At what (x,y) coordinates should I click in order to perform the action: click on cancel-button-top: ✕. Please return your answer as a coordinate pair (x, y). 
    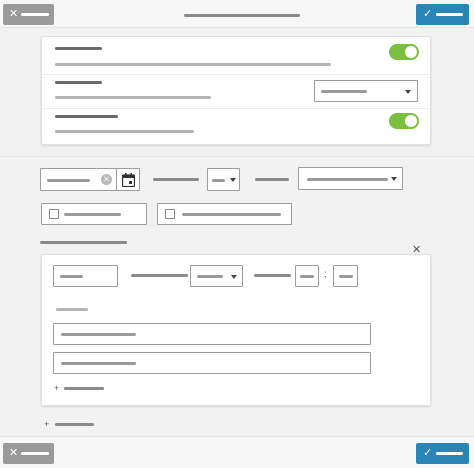
    Looking at the image, I should click on (28, 14).